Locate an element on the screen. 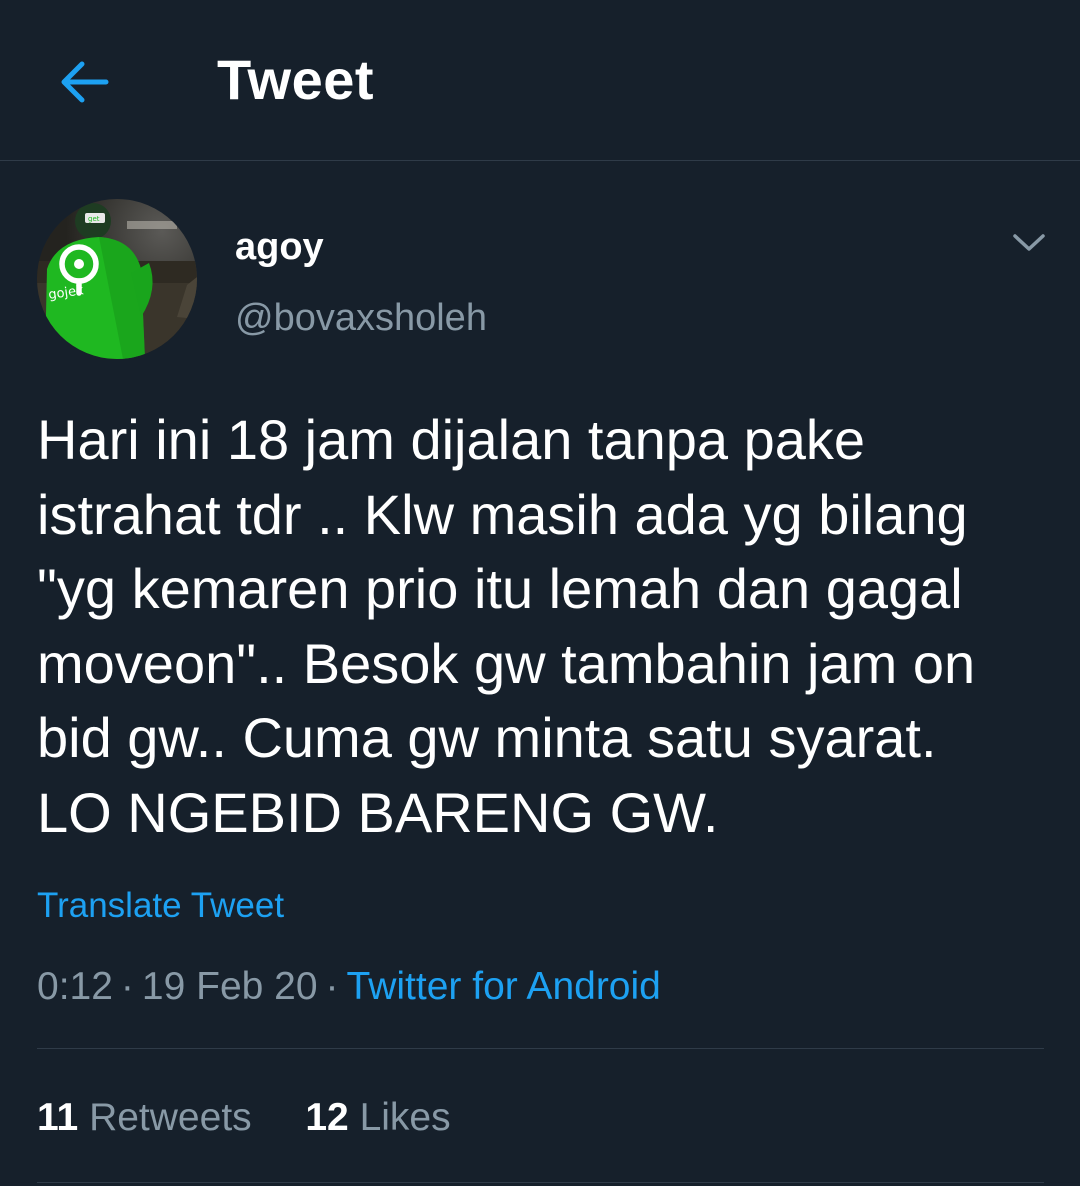  more-options-button is located at coordinates (1029, 243).